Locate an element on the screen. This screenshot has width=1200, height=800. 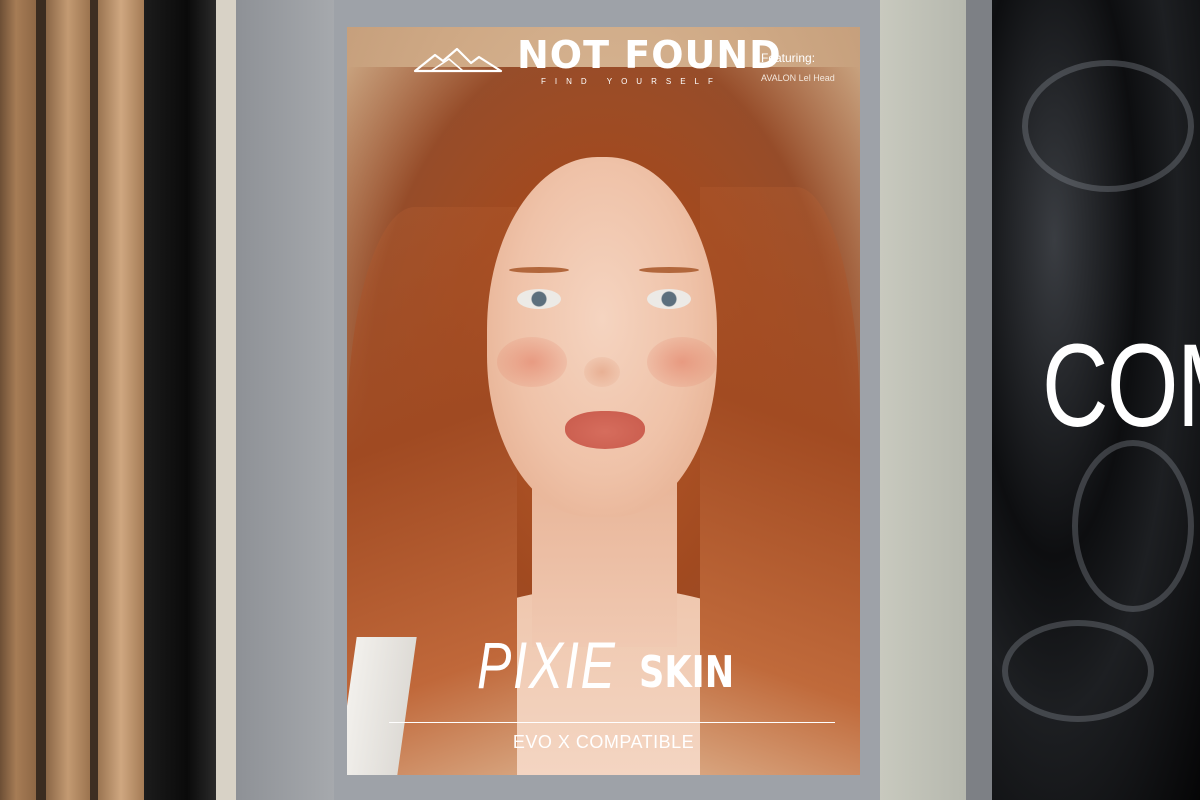
featuring-head: AVALON Lel Head is located at coordinates (798, 78).